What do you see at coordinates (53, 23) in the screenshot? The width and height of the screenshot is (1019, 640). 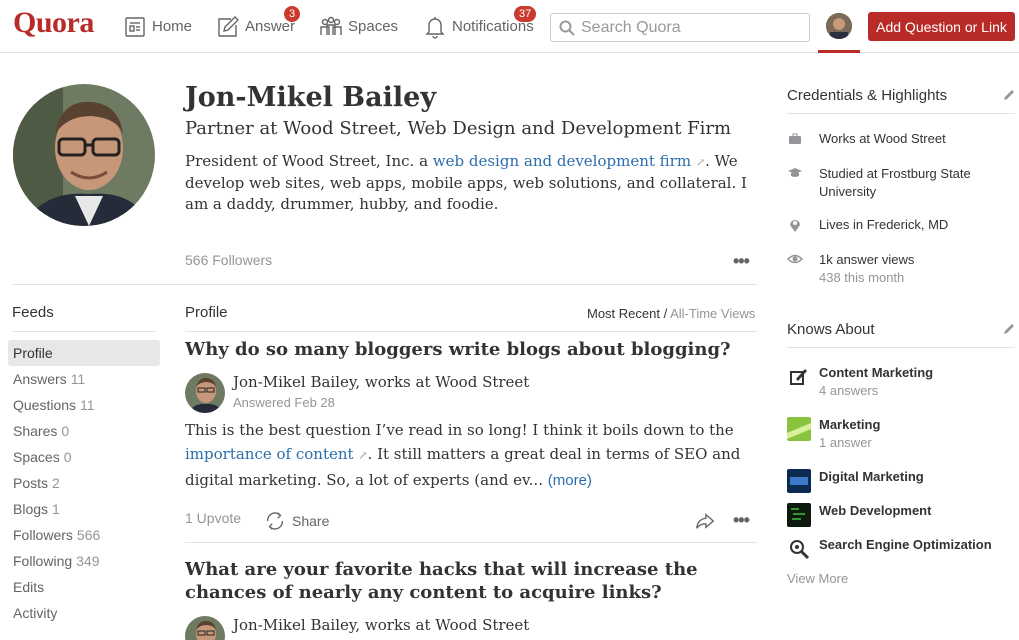 I see `quora-logo: Quora` at bounding box center [53, 23].